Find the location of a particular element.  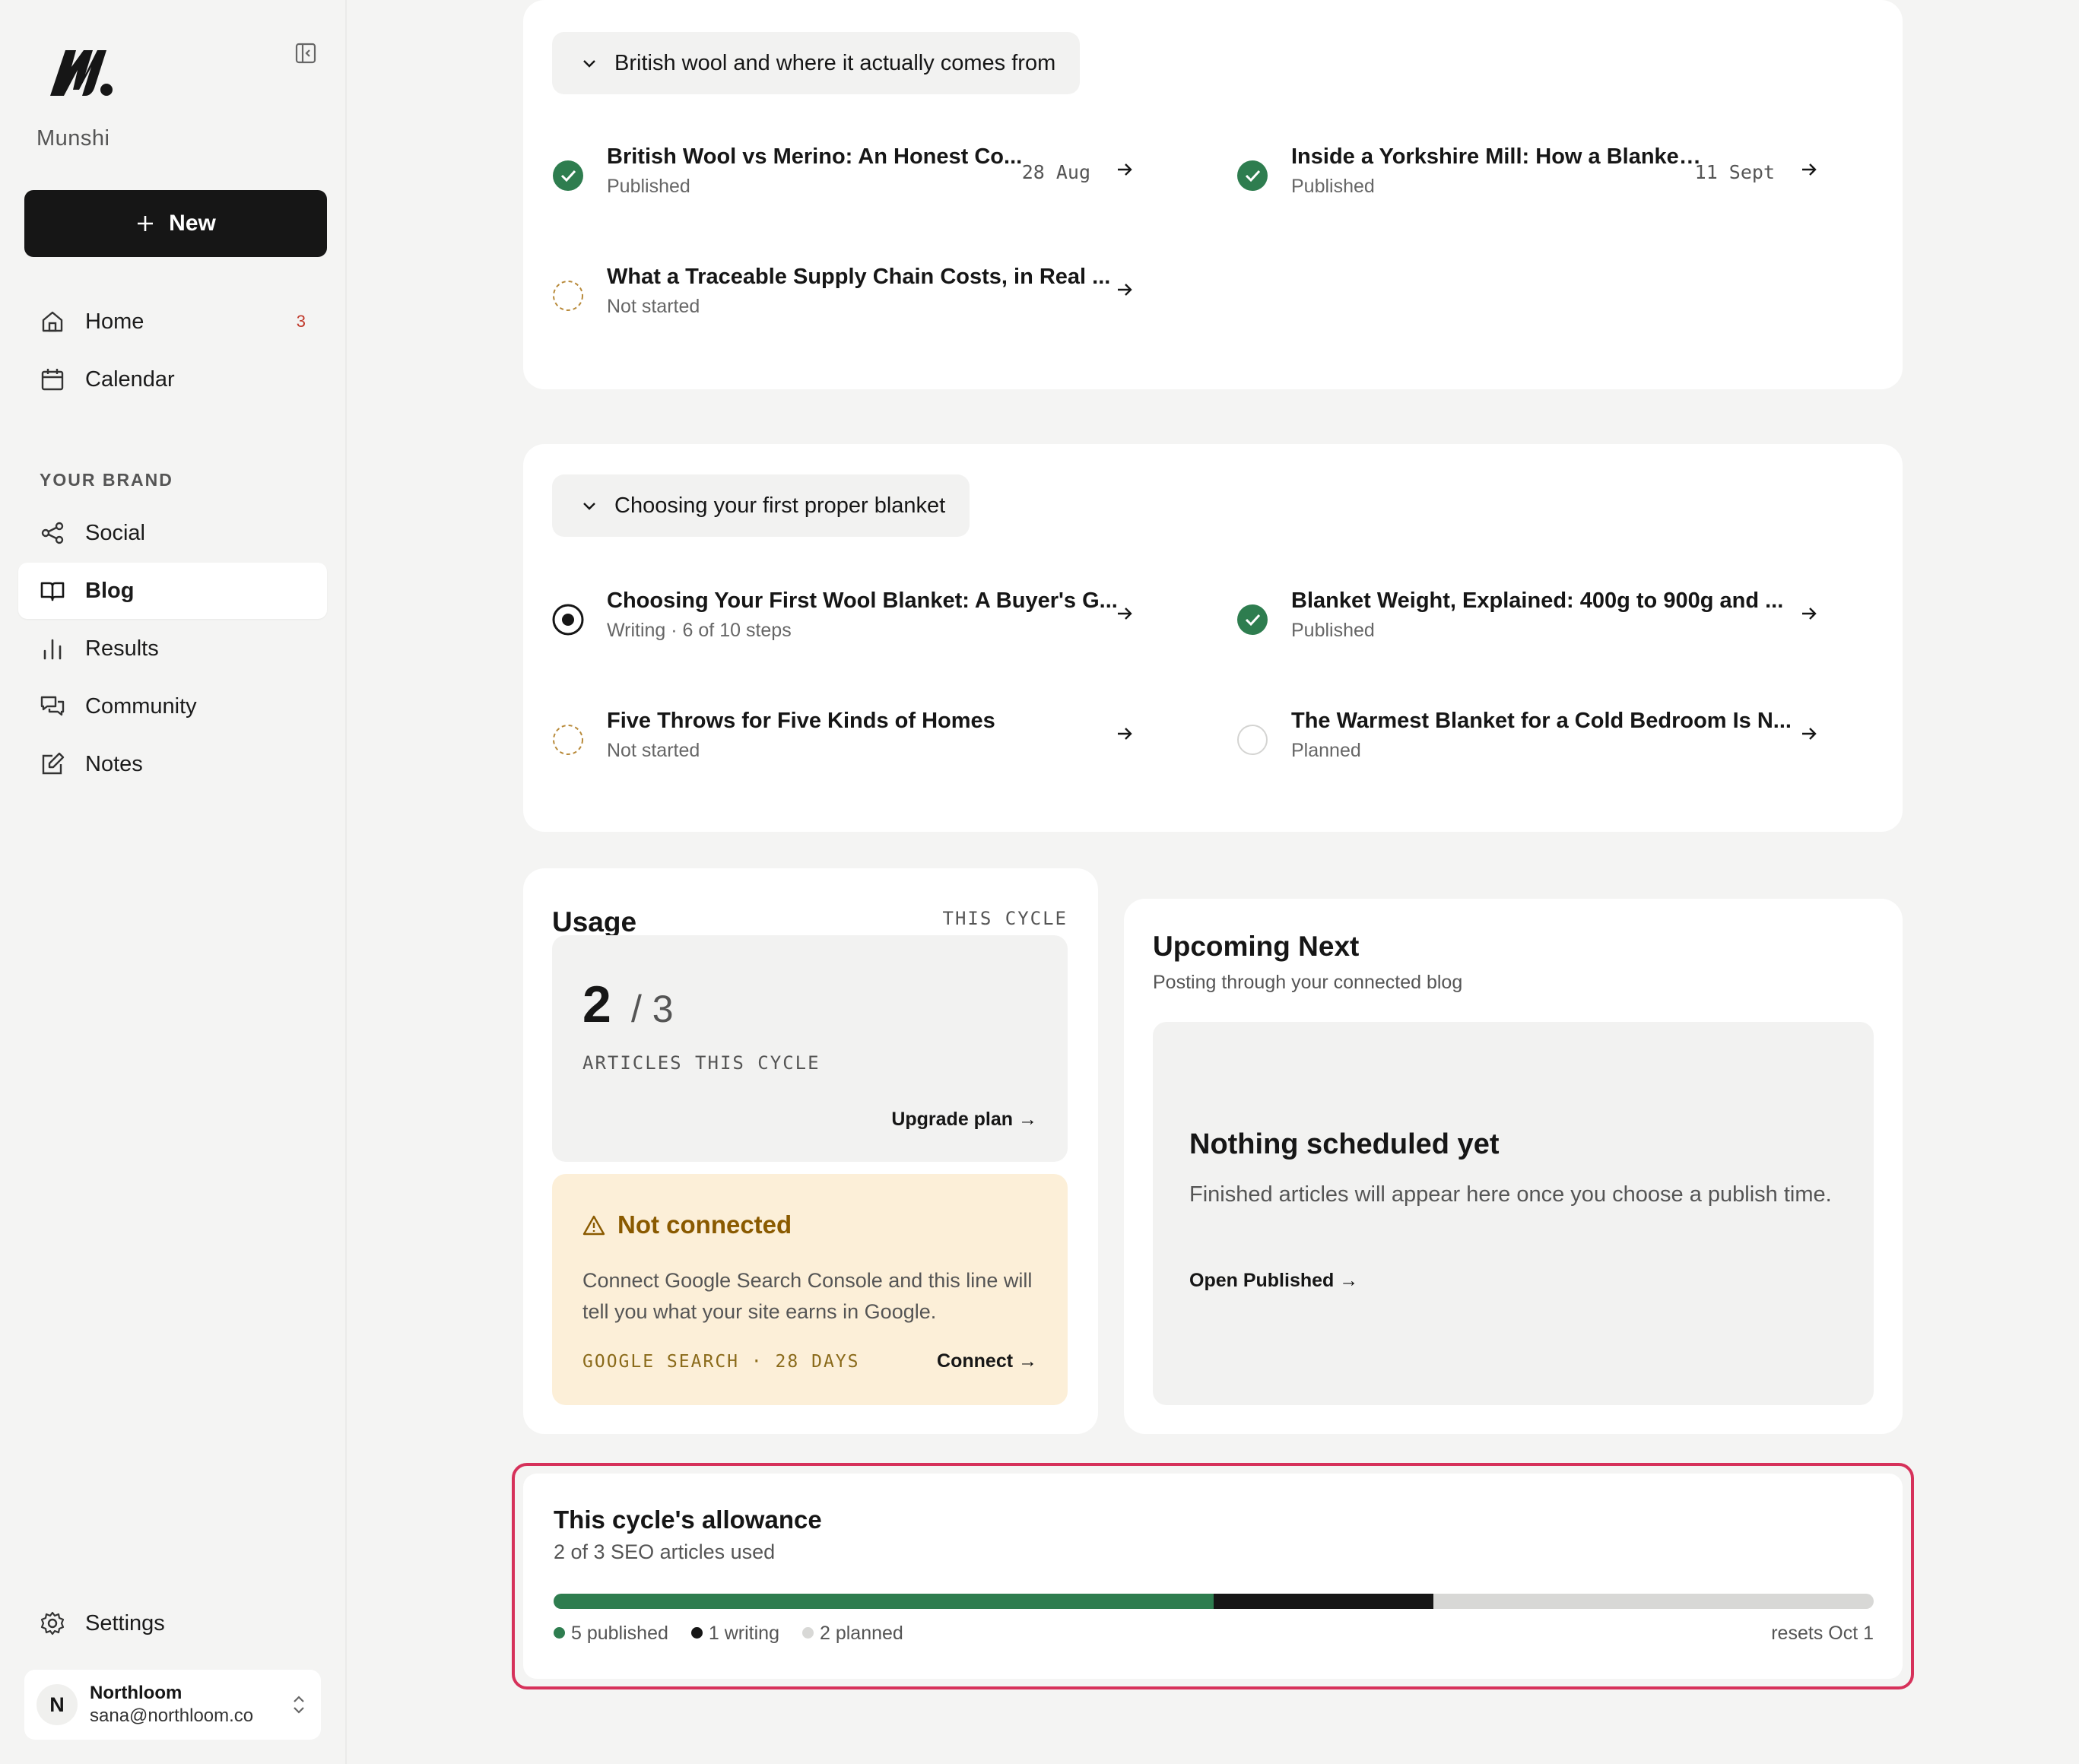

chevron-down-icon is located at coordinates (589, 507).